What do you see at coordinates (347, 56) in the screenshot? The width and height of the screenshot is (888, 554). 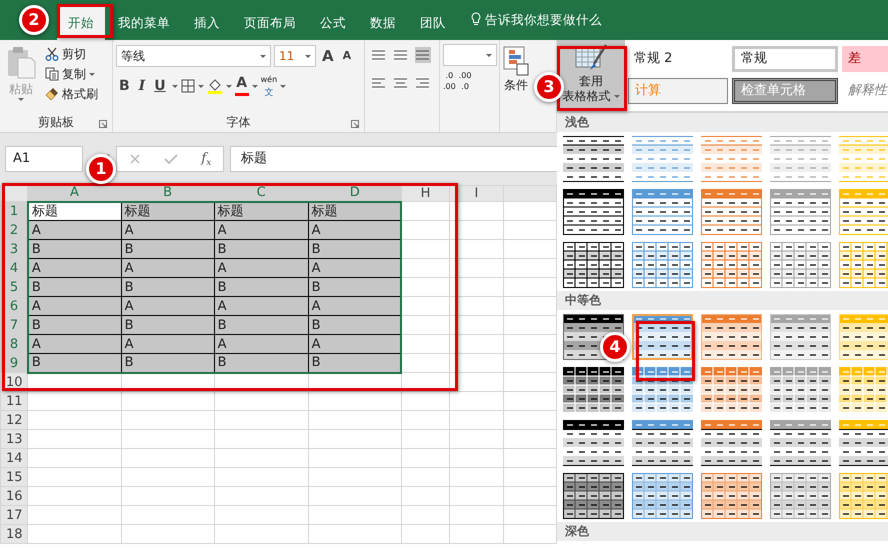 I see `decrease-font-button: A` at bounding box center [347, 56].